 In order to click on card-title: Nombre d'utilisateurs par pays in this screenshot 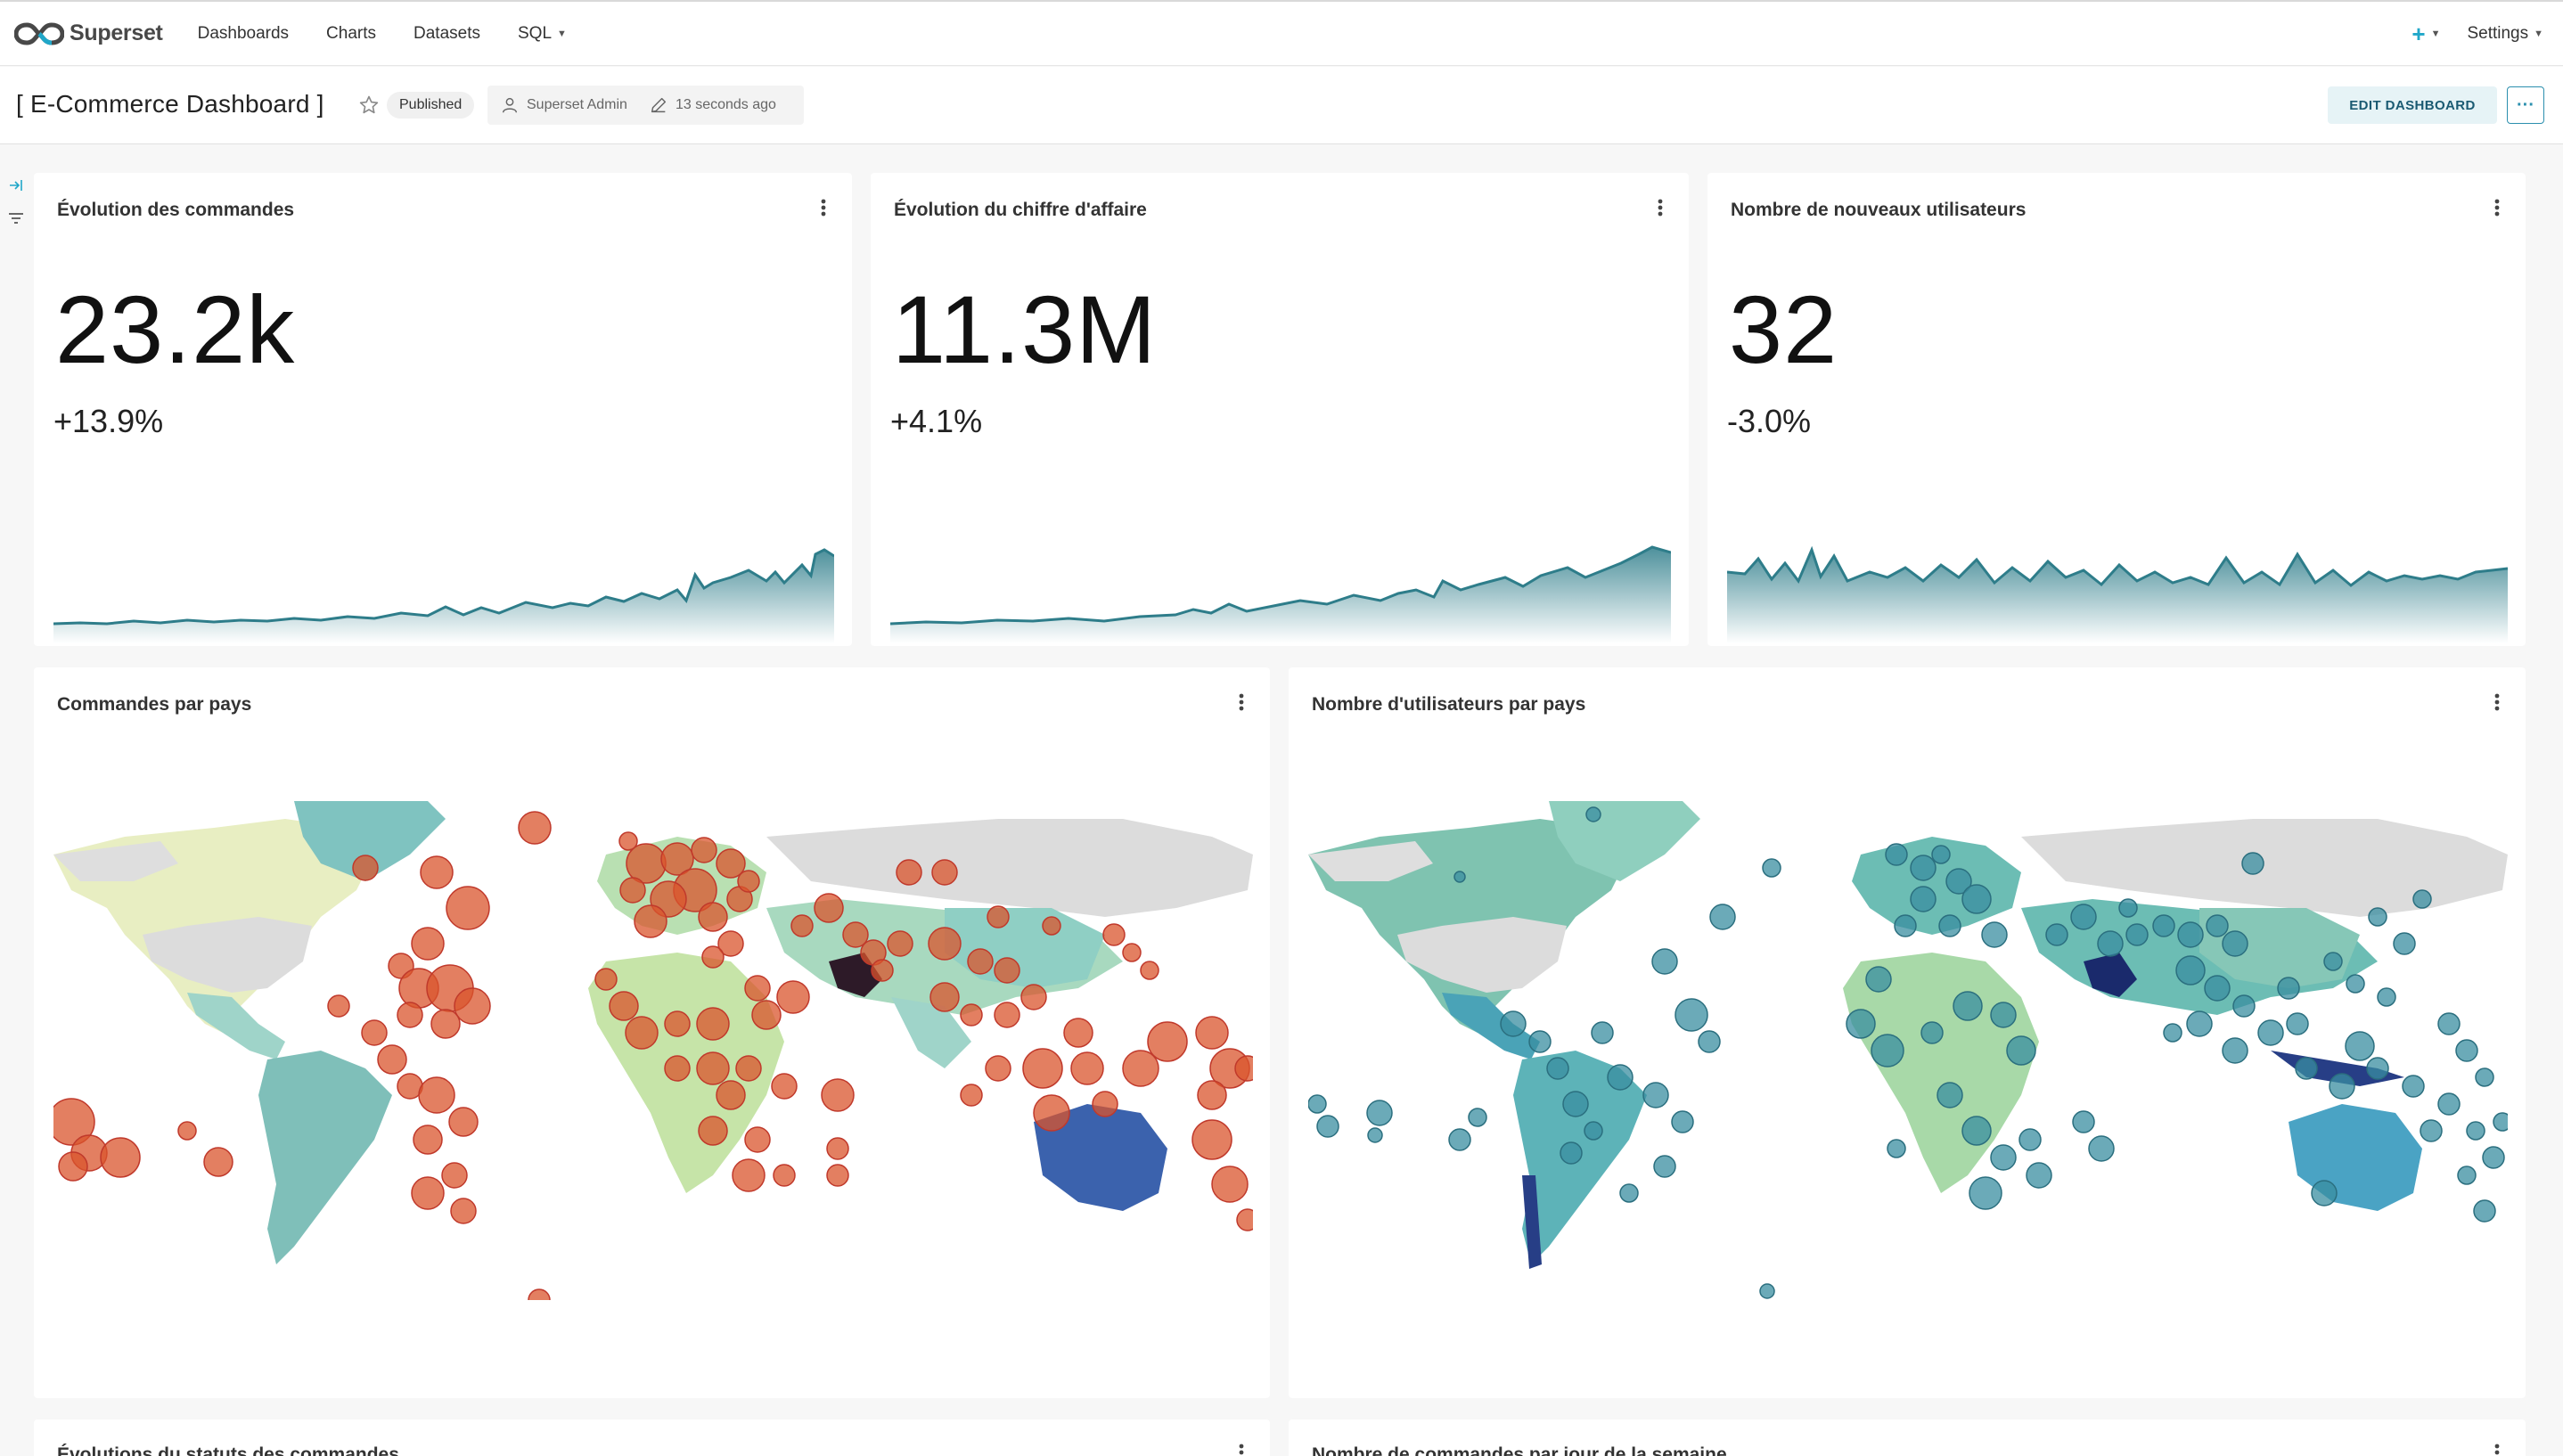, I will do `click(1449, 704)`.